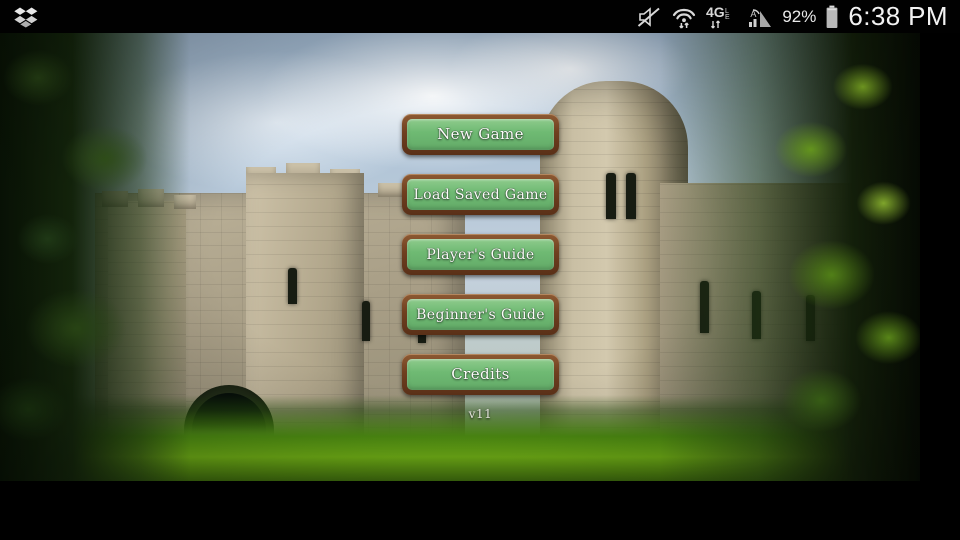  I want to click on battery-icon, so click(832, 17).